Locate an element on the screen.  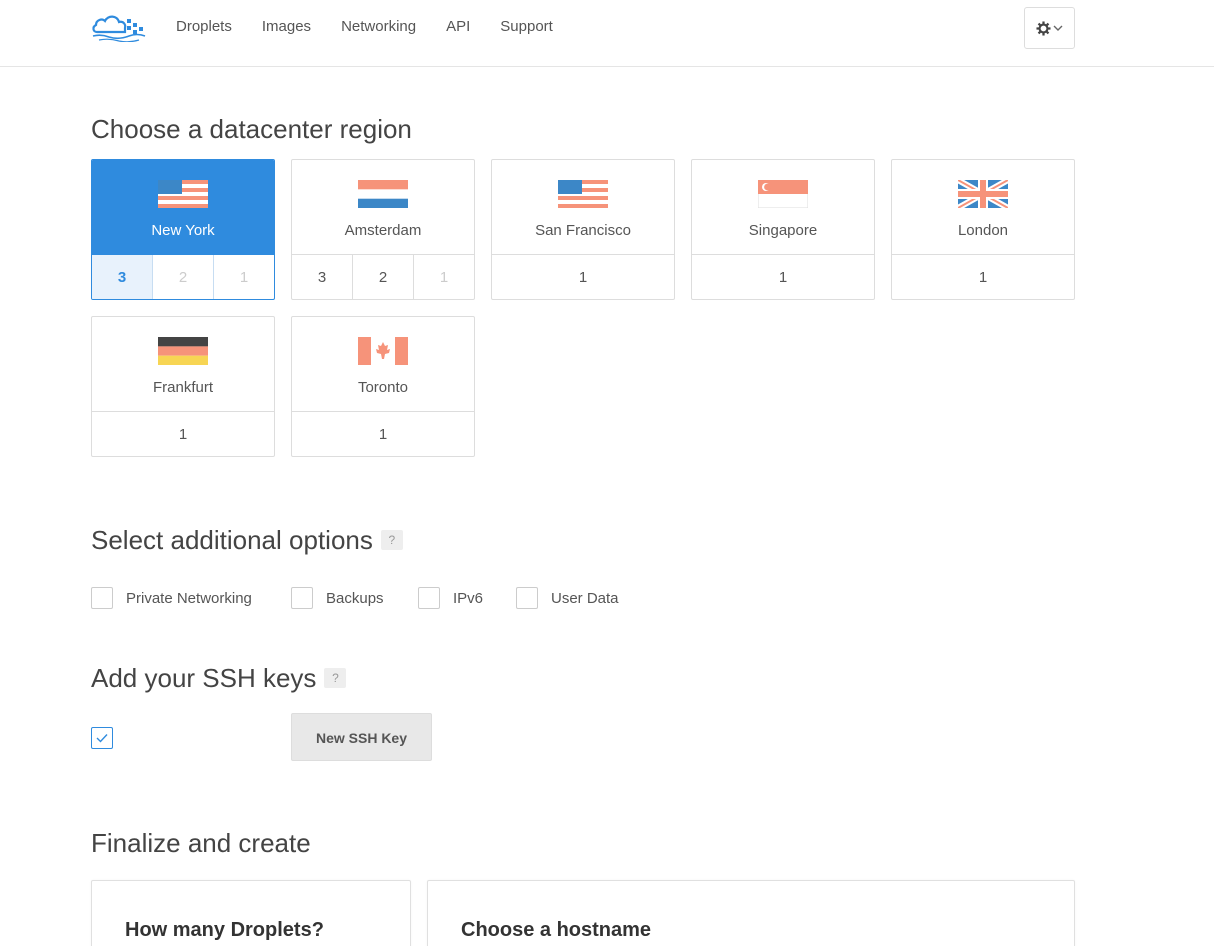
ssh-key-option is located at coordinates (102, 738).